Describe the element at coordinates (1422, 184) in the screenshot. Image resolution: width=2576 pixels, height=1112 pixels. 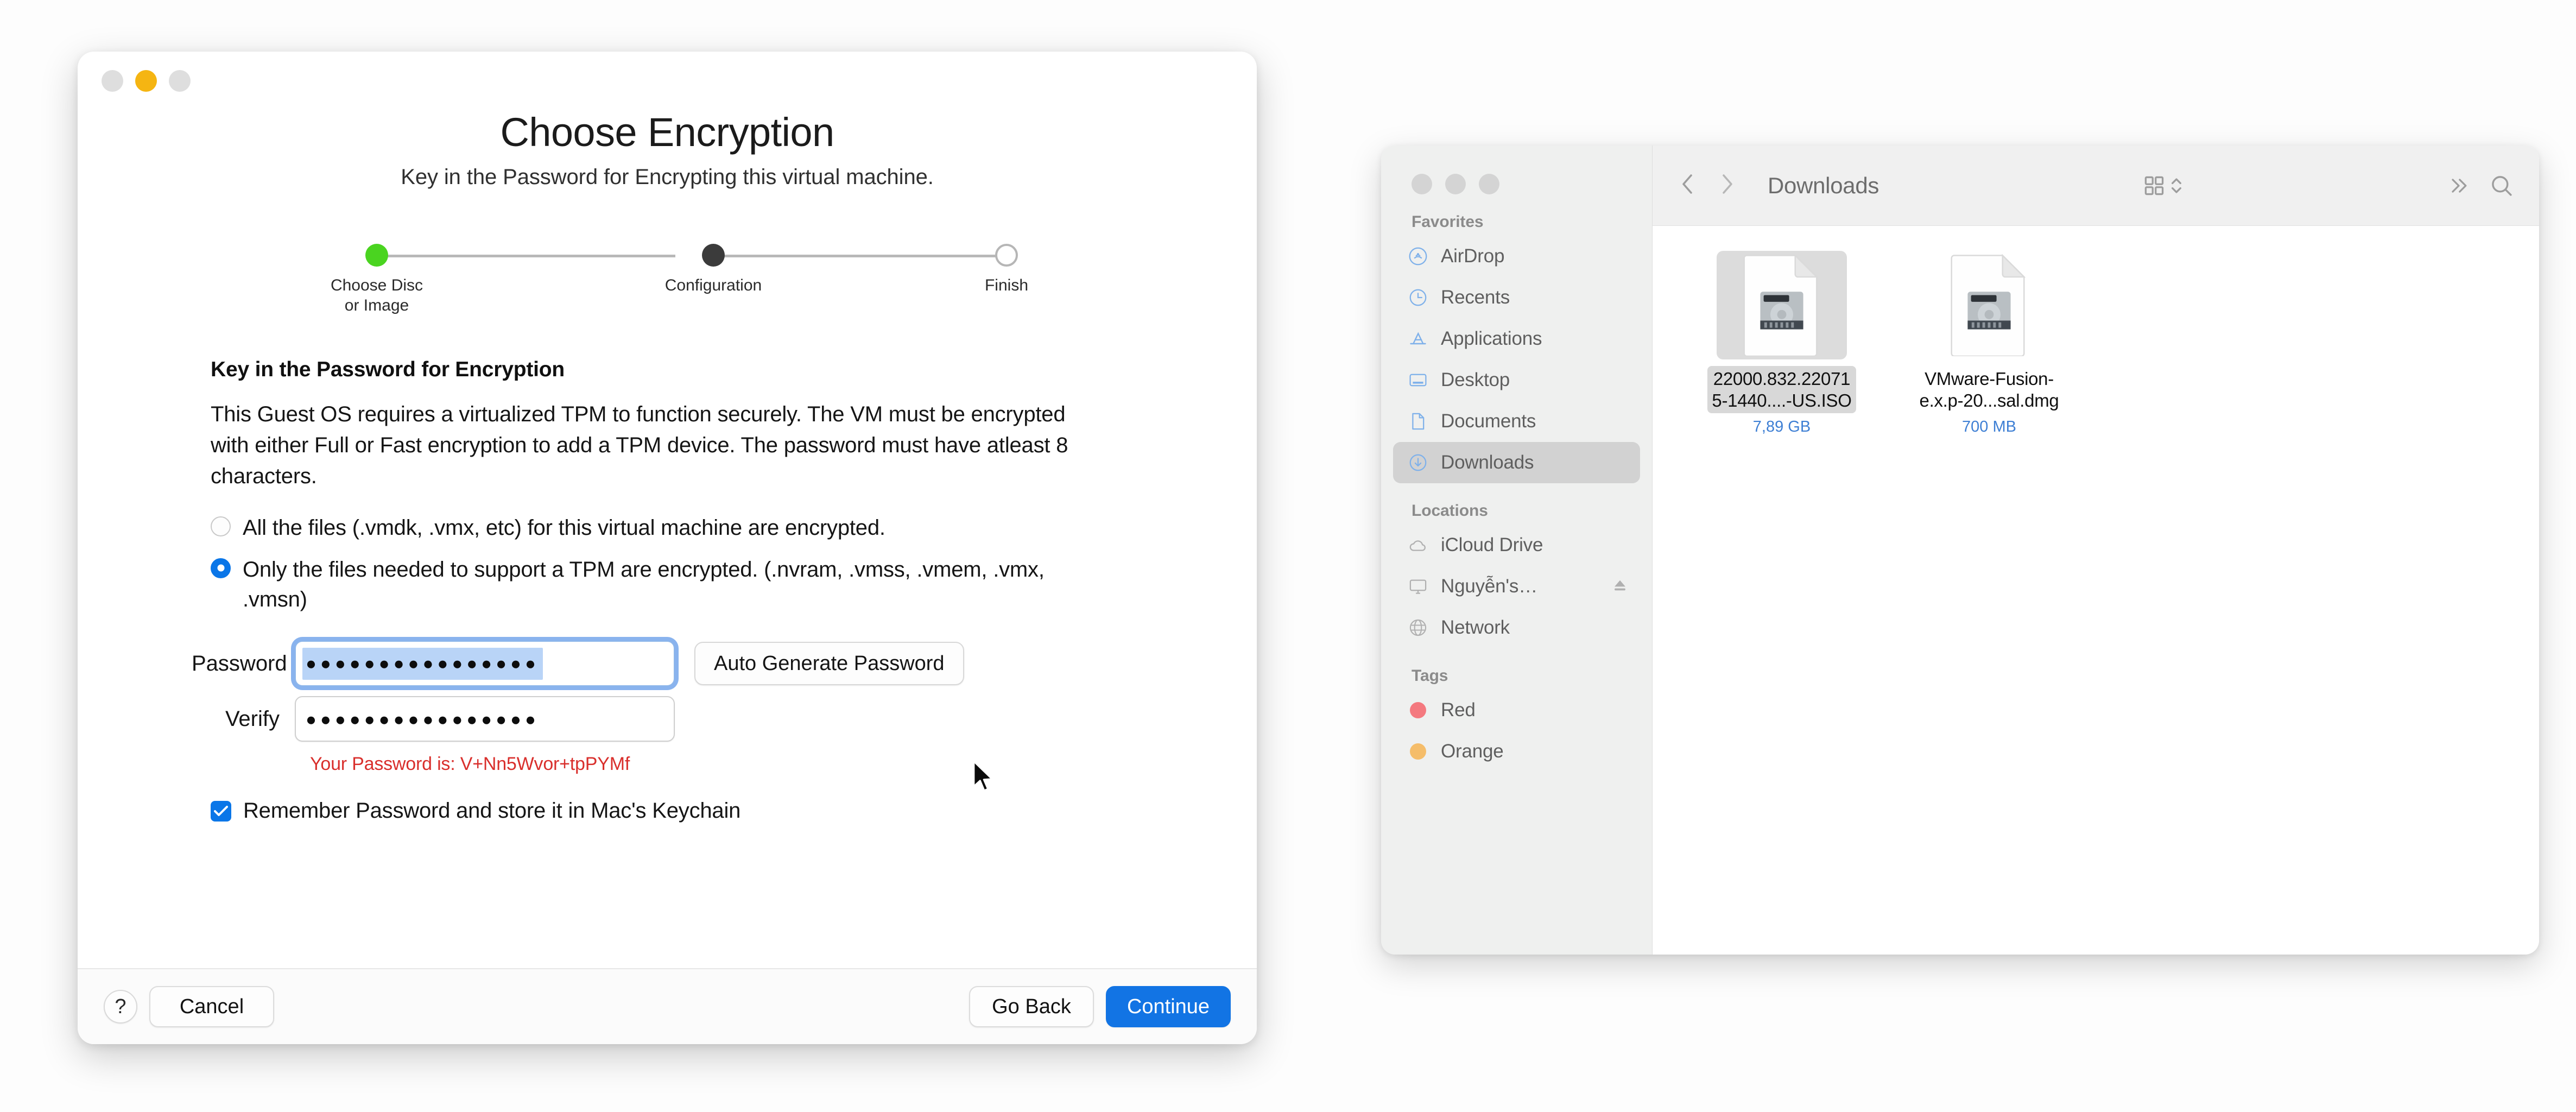
I see `finder-close-button` at that location.